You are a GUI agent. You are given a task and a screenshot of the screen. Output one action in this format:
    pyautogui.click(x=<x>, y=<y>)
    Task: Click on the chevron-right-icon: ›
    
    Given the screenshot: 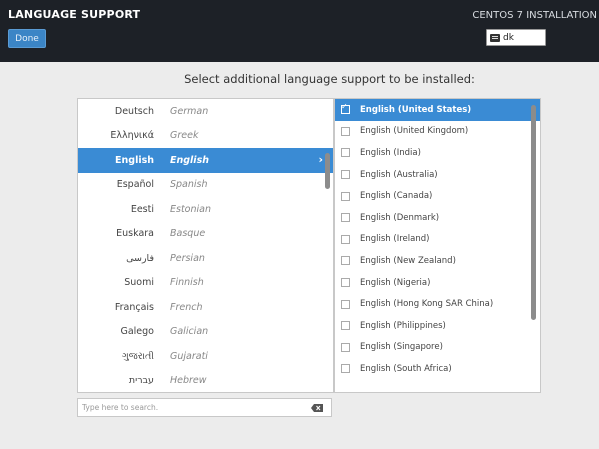 What is the action you would take?
    pyautogui.click(x=320, y=159)
    